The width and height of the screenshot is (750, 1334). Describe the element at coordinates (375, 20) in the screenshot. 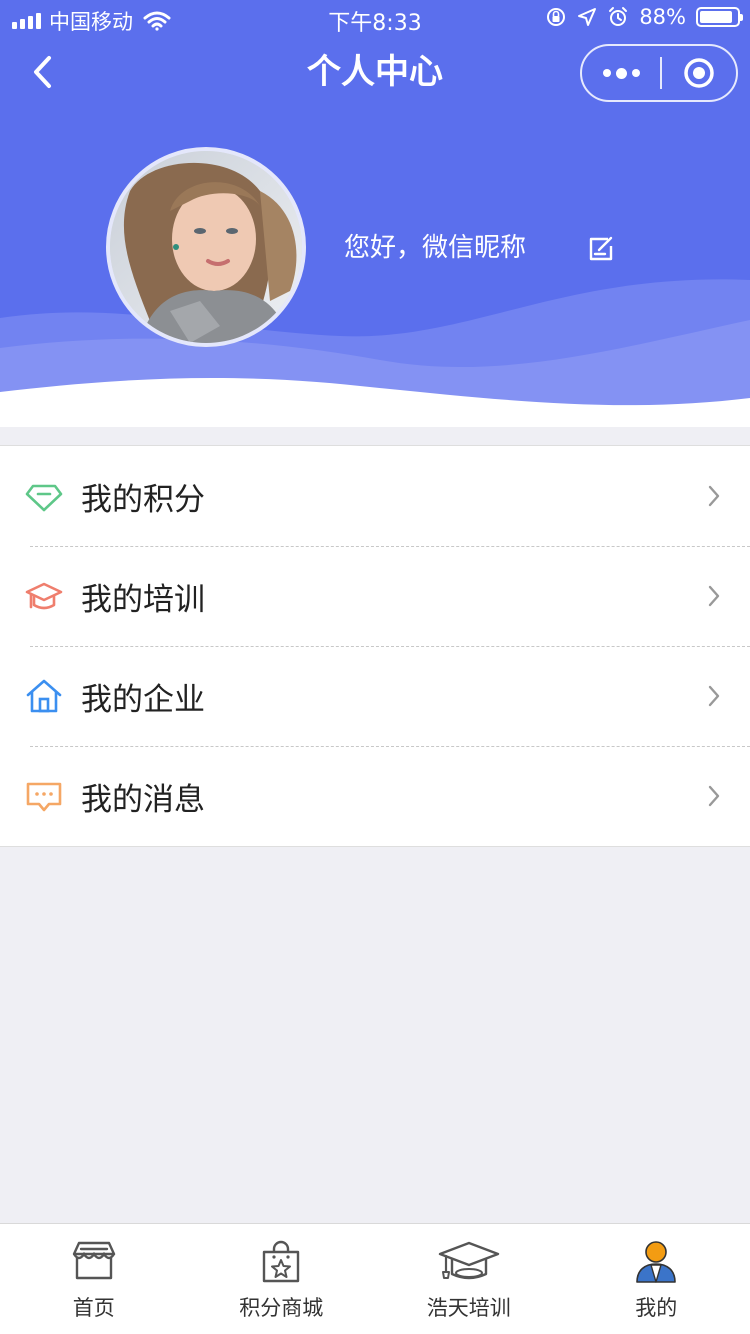

I see `status-bar: 中国移动 下午8:33 88%` at that location.